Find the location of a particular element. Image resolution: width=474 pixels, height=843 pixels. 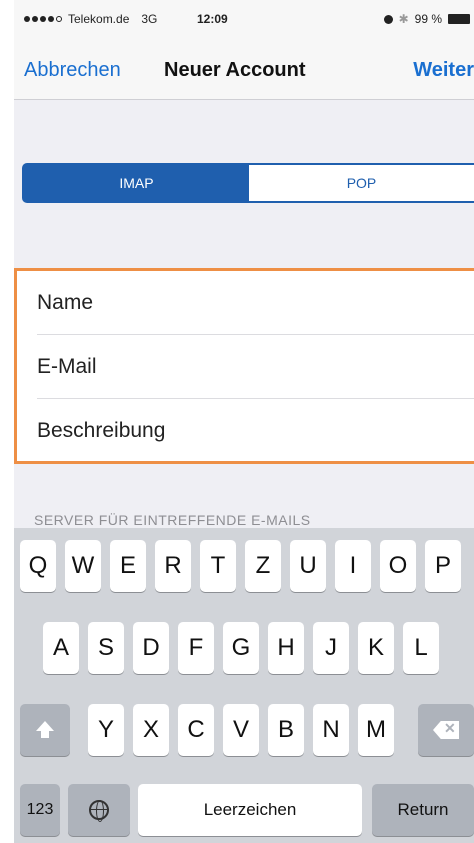

navigation-bar: Abbrechen Neuer Account Weiter is located at coordinates (244, 70).